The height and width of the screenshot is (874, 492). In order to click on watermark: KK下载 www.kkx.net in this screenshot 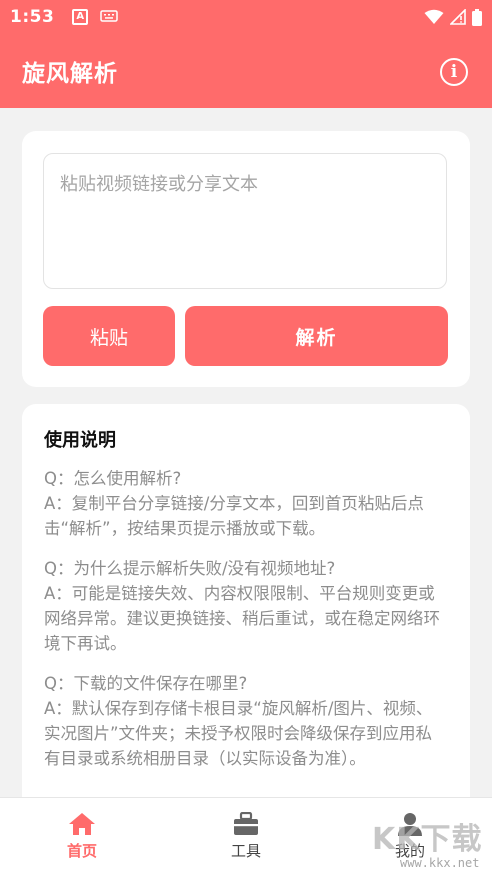, I will do `click(431, 843)`.